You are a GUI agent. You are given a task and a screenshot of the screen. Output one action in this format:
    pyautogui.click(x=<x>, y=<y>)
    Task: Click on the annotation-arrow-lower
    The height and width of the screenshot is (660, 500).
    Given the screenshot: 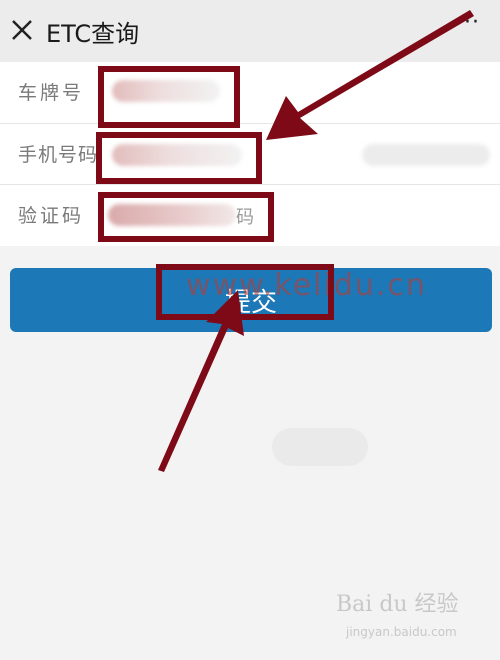 What is the action you would take?
    pyautogui.click(x=201, y=381)
    